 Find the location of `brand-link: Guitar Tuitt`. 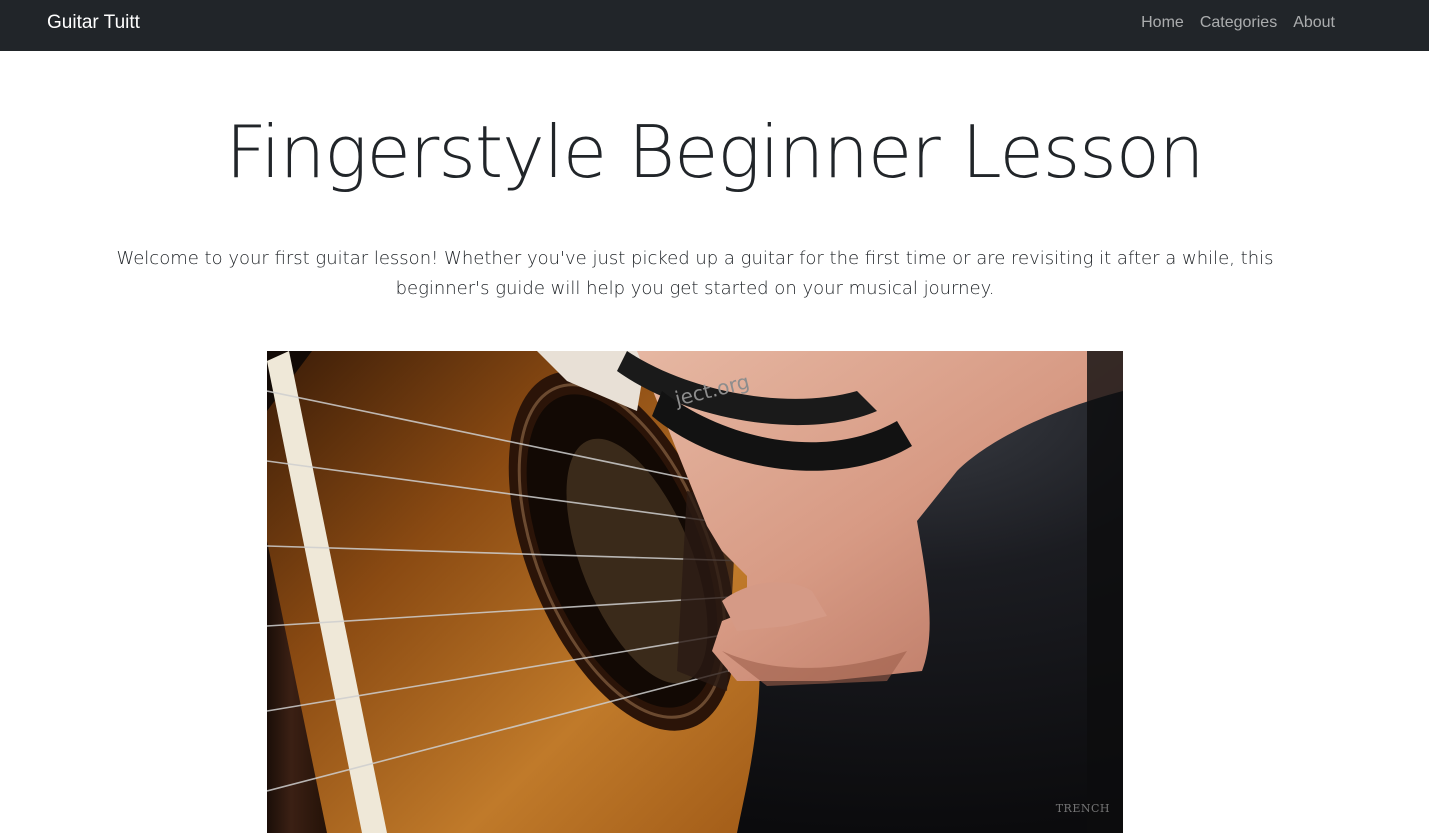

brand-link: Guitar Tuitt is located at coordinates (93, 23).